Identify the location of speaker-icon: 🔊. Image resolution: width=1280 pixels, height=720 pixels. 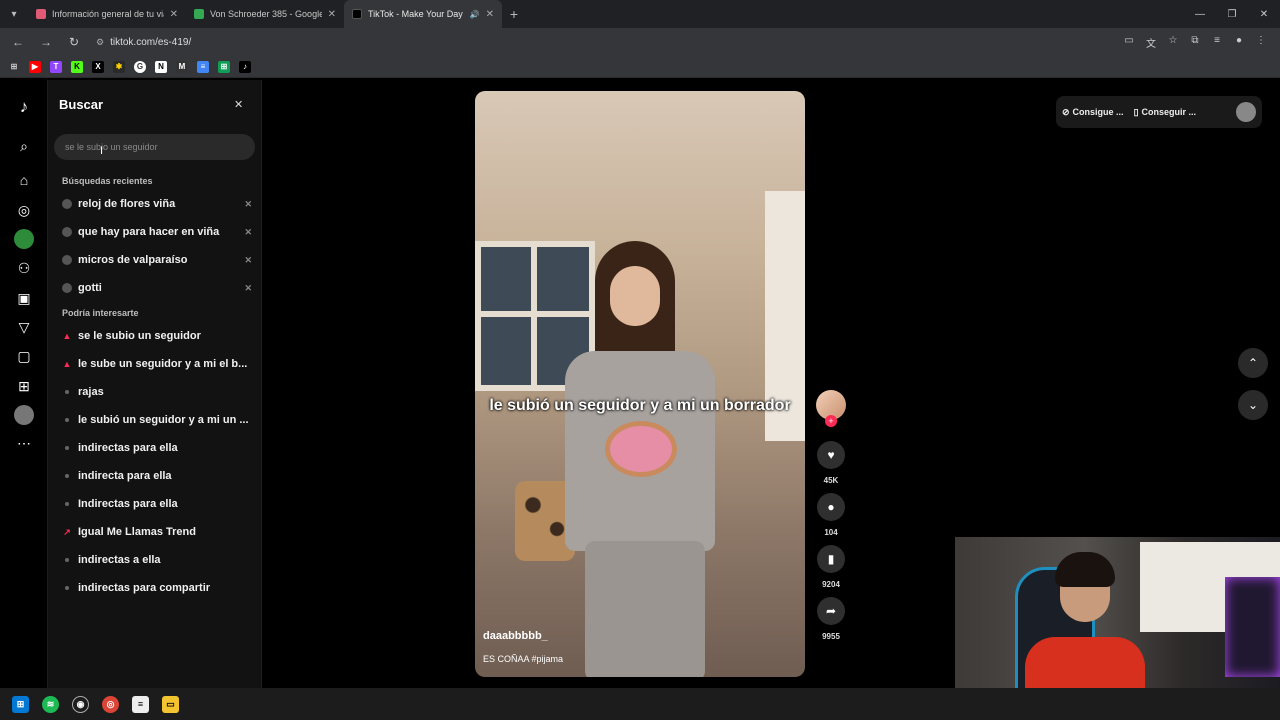
(475, 14).